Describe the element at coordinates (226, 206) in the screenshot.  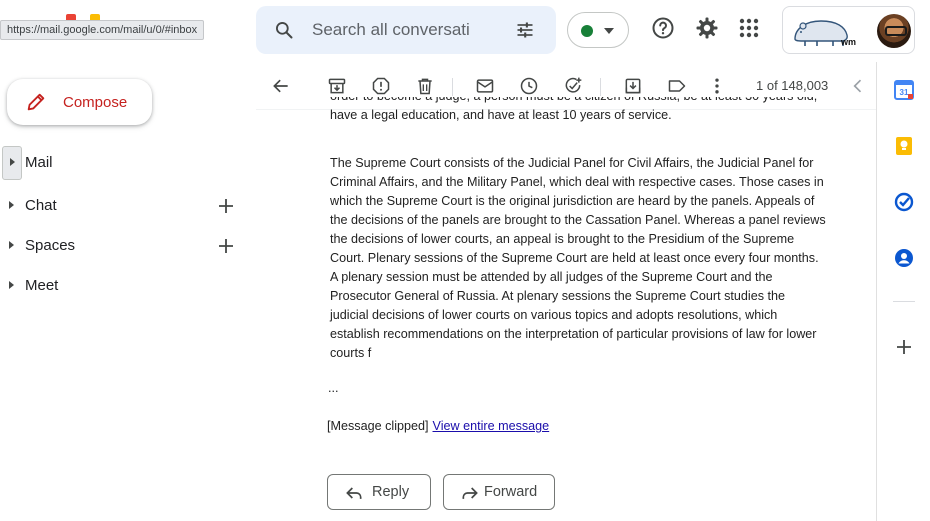
I see `add-chat-icon` at that location.